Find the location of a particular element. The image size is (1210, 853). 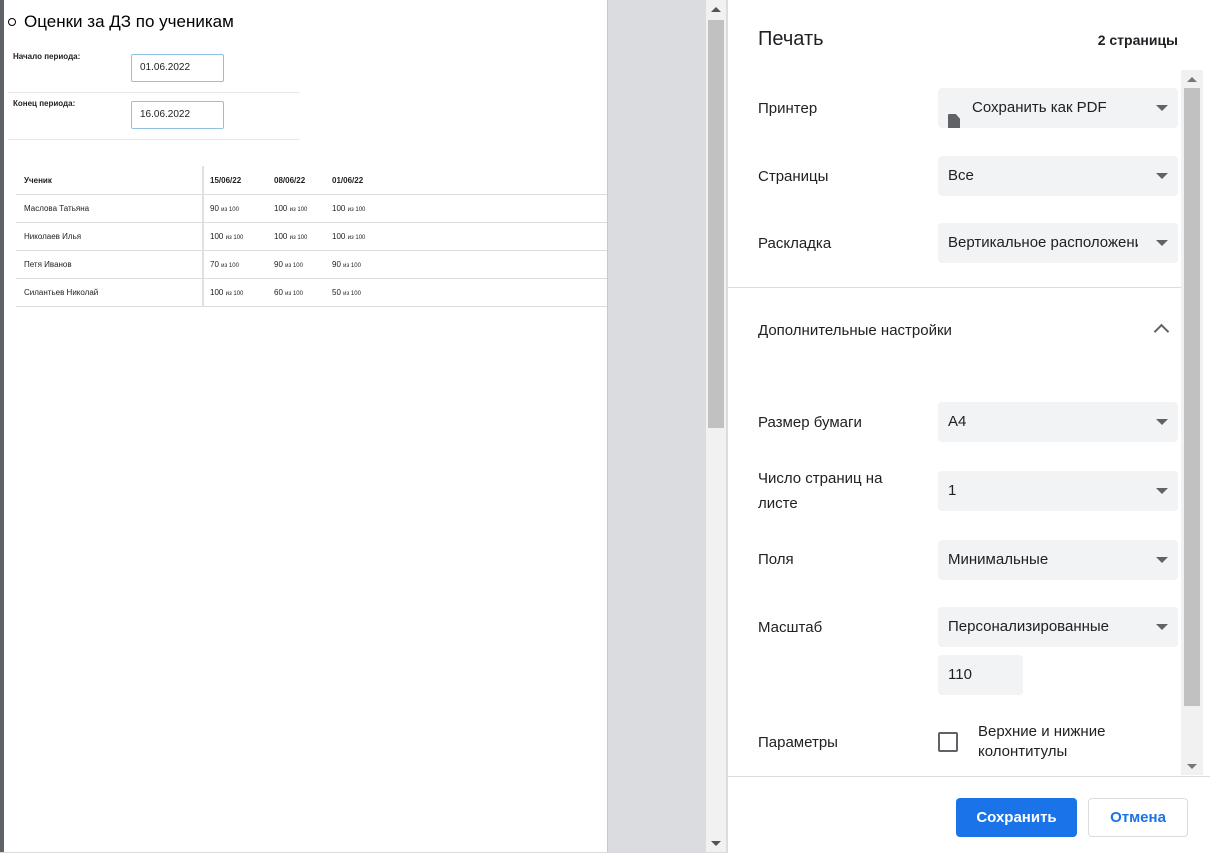

panel-title: Печать is located at coordinates (791, 39).